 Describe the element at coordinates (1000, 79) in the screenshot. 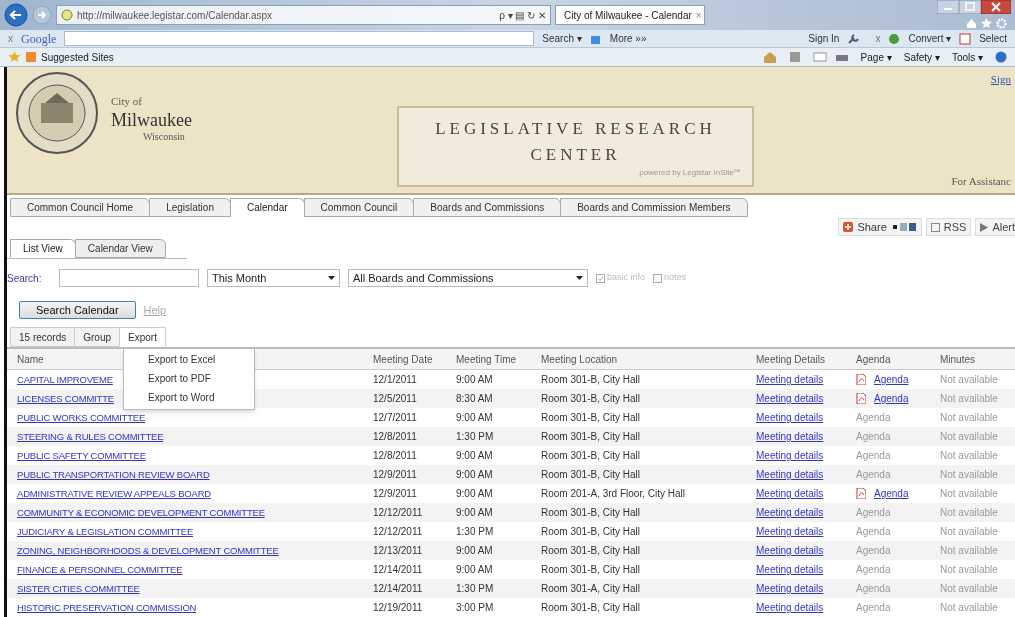

I see `sign-in-link: Sign` at that location.